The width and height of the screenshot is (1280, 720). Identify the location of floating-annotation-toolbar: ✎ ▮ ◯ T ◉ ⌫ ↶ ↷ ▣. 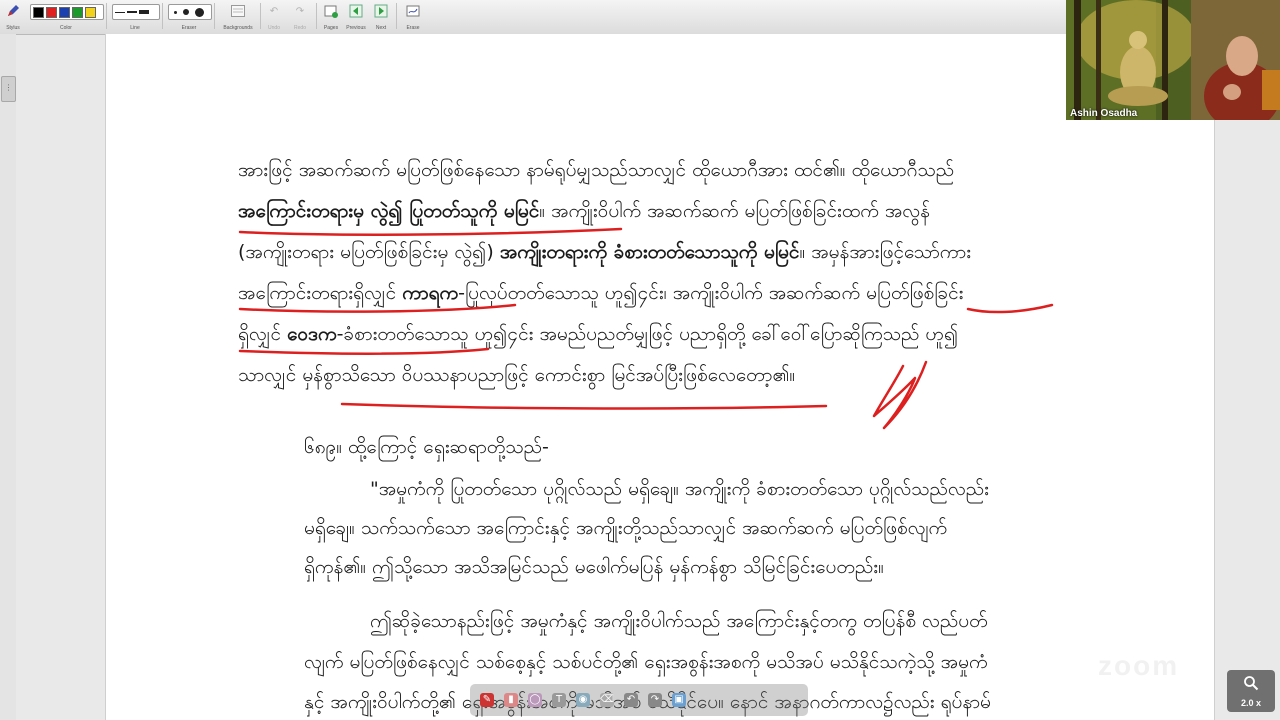
(639, 700).